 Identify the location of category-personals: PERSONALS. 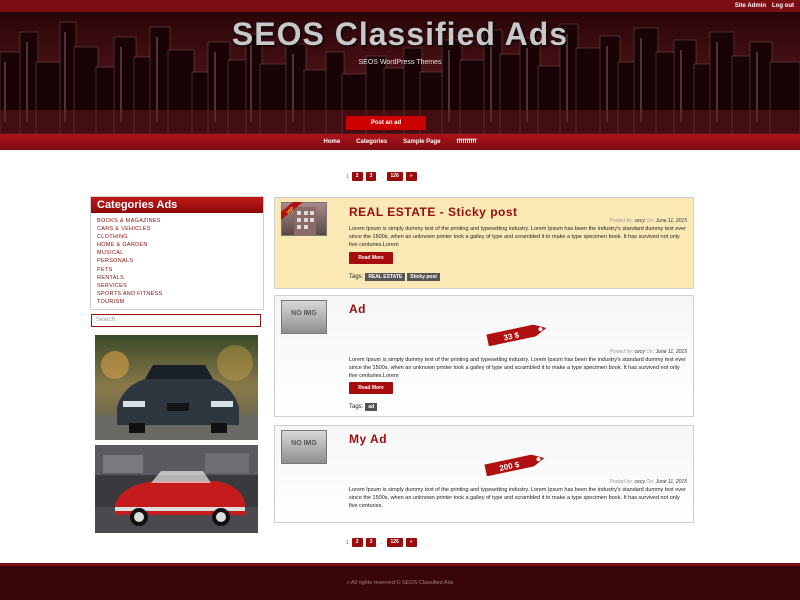
(180, 261).